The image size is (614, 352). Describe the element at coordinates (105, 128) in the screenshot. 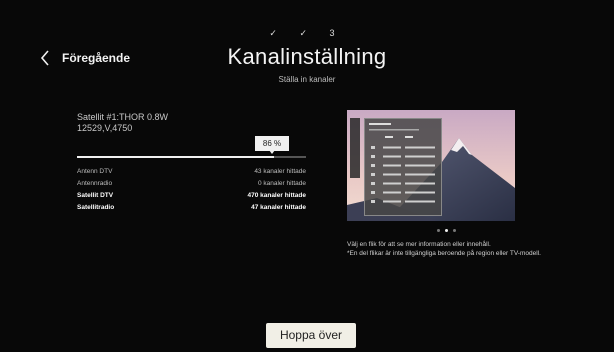

I see `satellite-frequency: 12529,V,4750` at that location.